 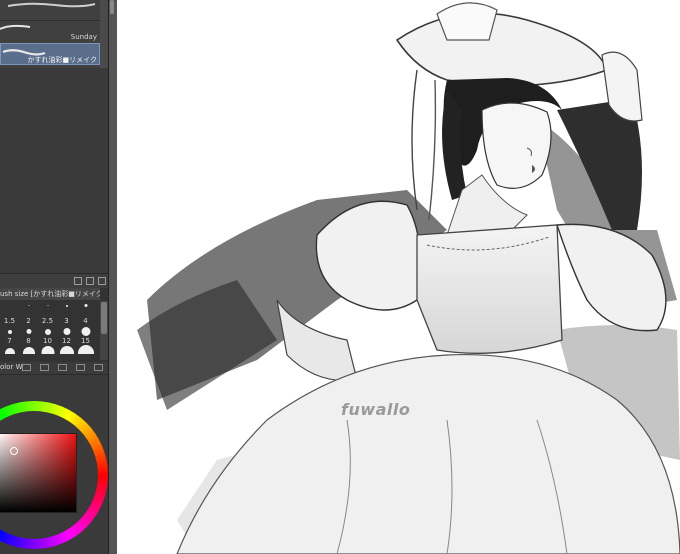 What do you see at coordinates (28, 337) in the screenshot?
I see `brush-size-option: 8` at bounding box center [28, 337].